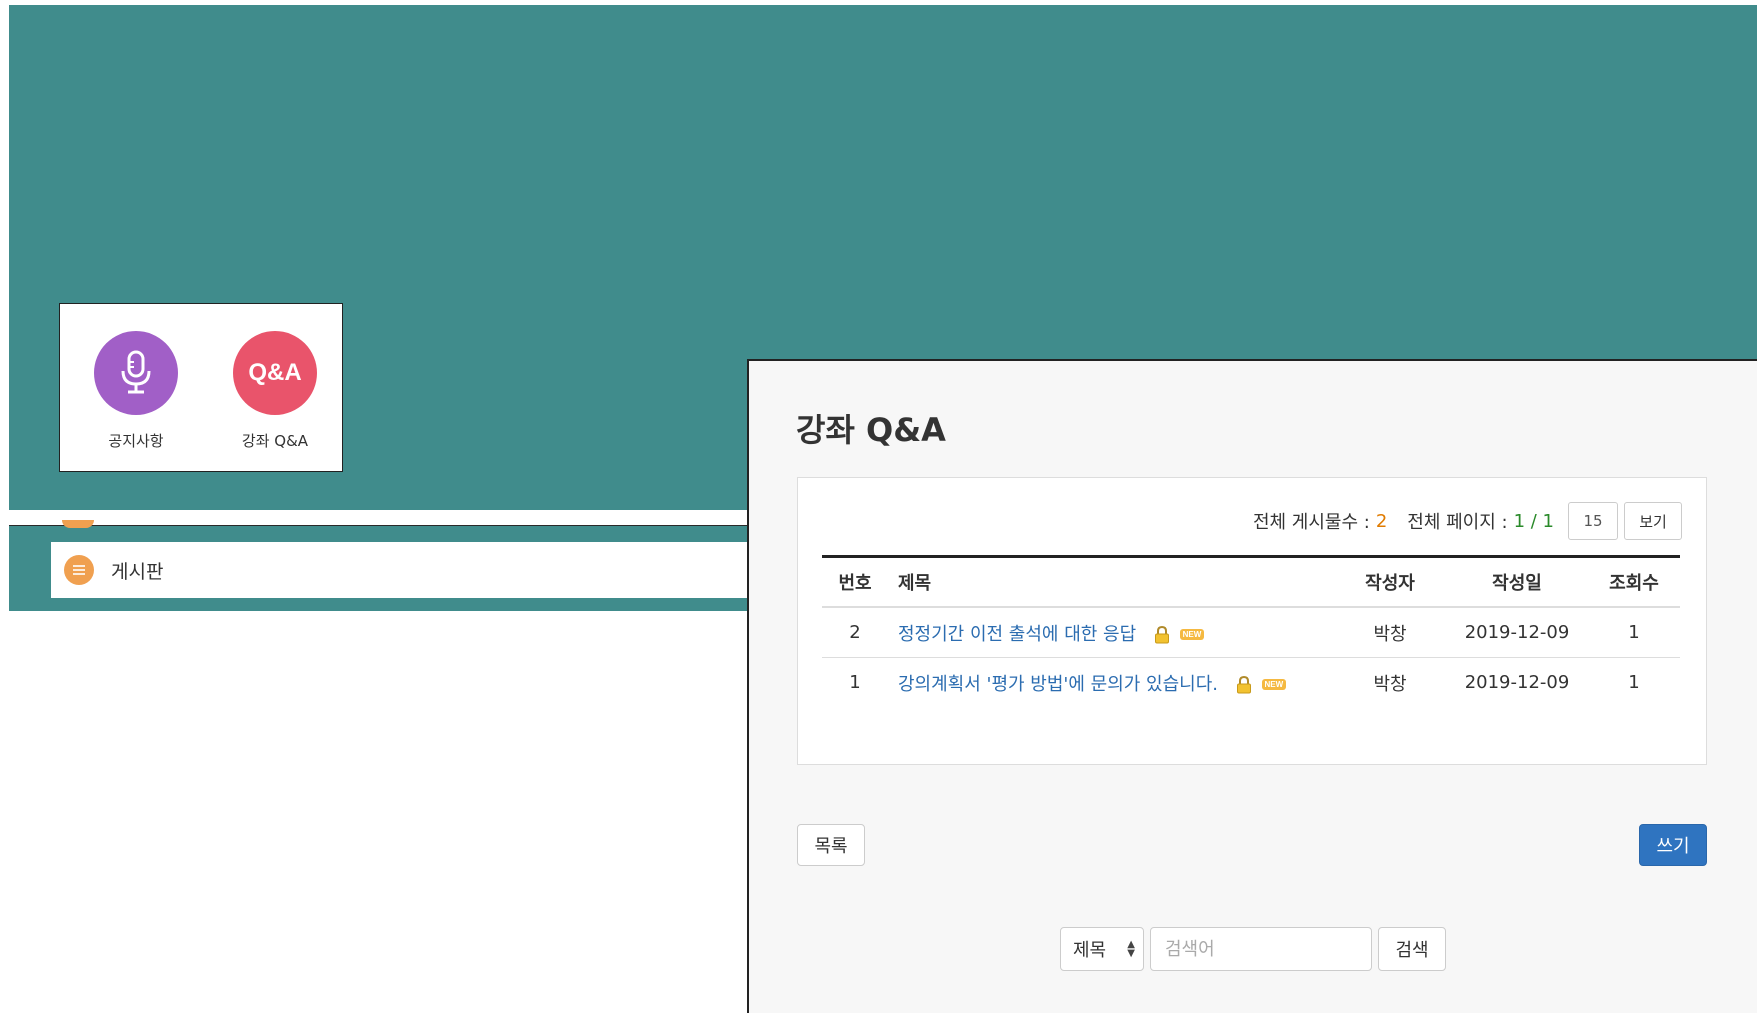  I want to click on total-pages-value: 1 / 1, so click(1533, 521).